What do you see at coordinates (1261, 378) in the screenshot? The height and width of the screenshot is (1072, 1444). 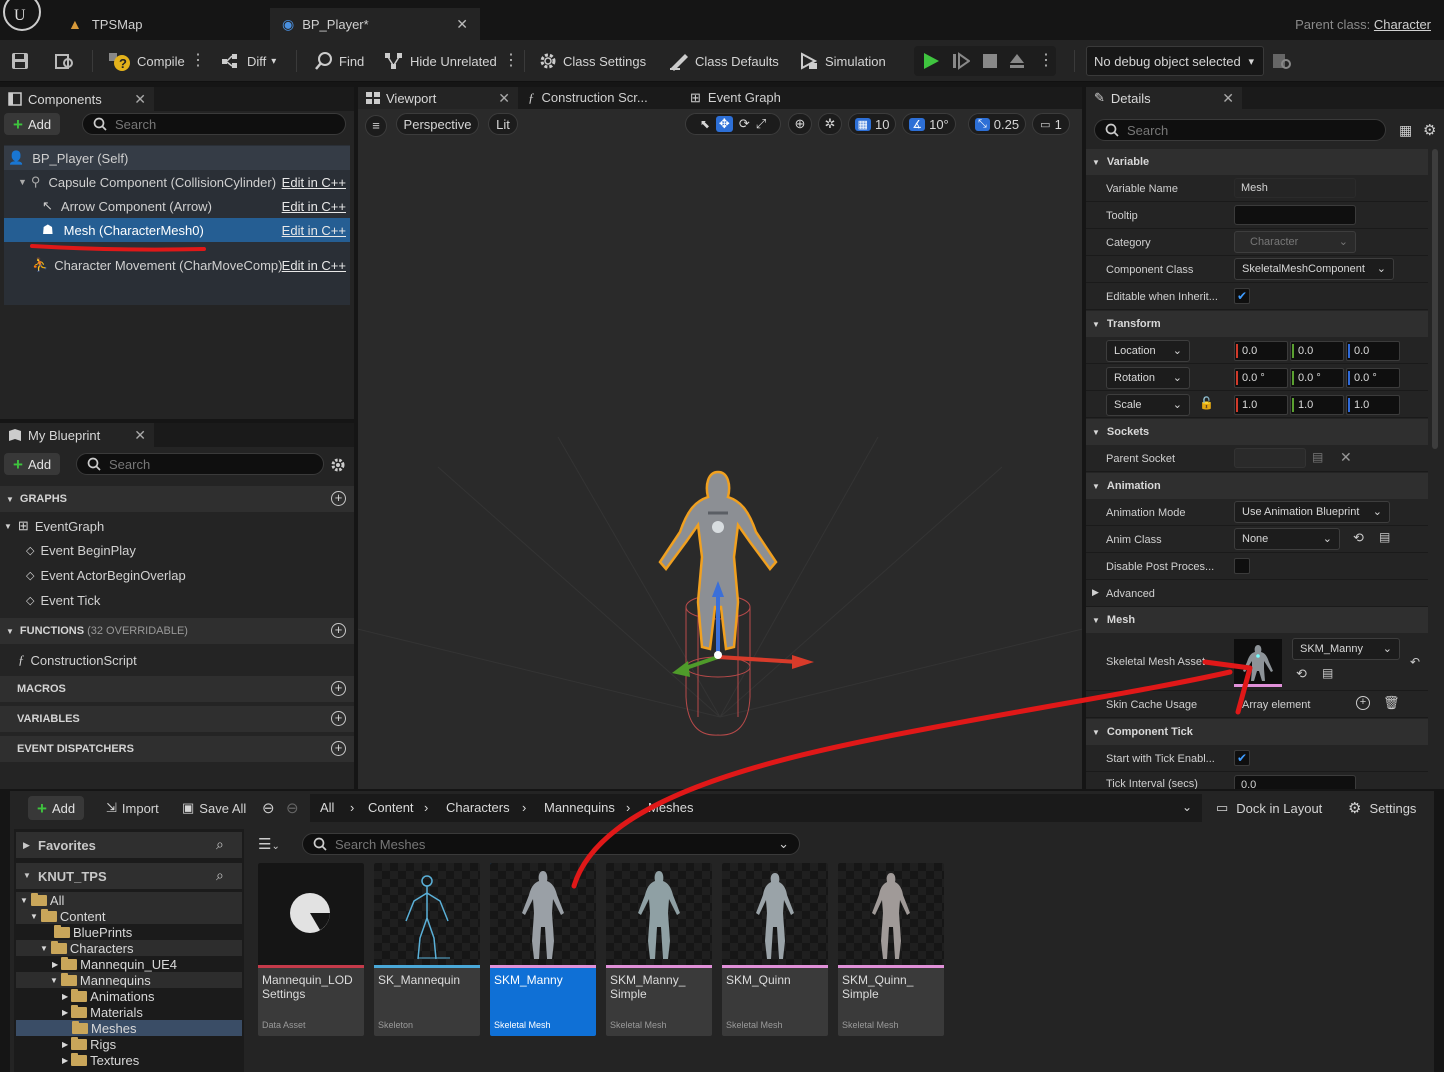 I see `rotation-x-field: 0.0 °` at bounding box center [1261, 378].